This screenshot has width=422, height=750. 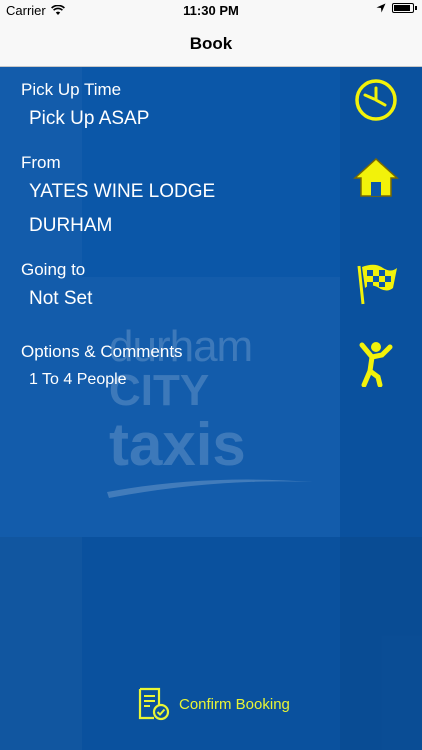 I want to click on from-address-line1: YATES WINE LODGE, so click(x=122, y=192).